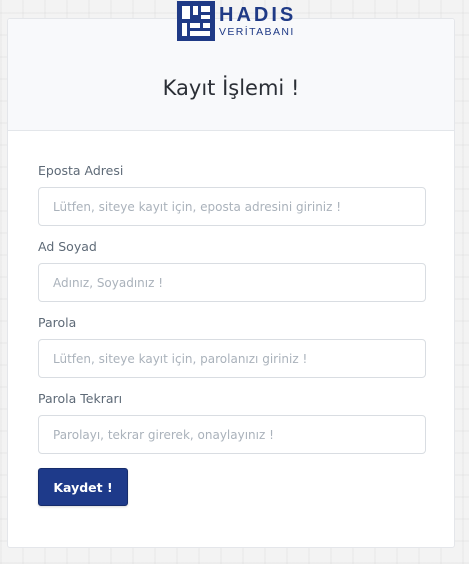  What do you see at coordinates (81, 170) in the screenshot?
I see `email-label: Eposta Adresi` at bounding box center [81, 170].